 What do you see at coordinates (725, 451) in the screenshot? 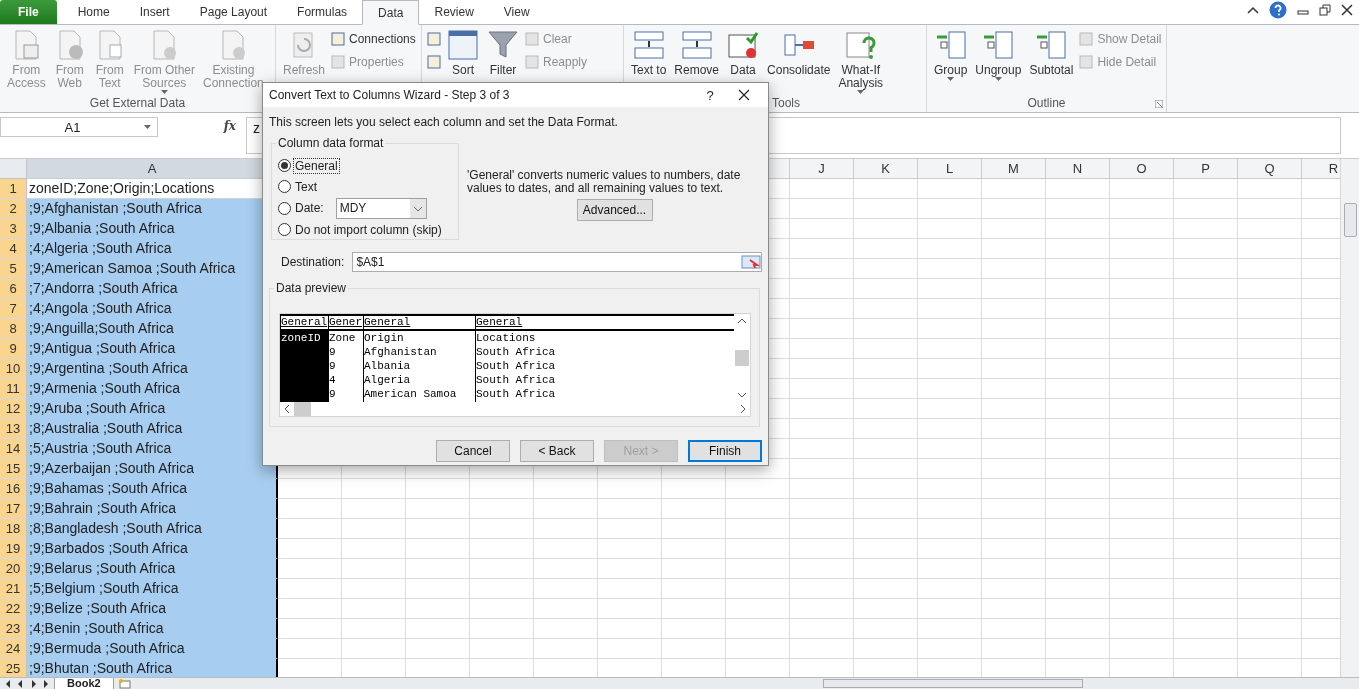
I see `dialog-button: Finish` at bounding box center [725, 451].